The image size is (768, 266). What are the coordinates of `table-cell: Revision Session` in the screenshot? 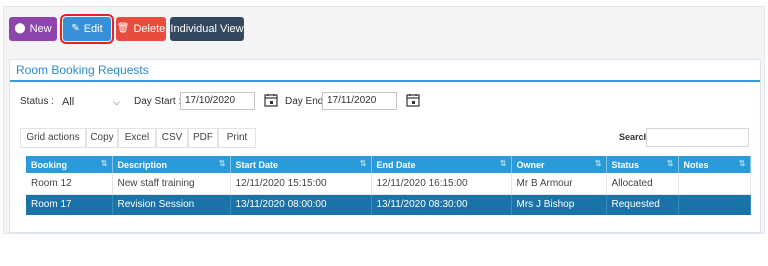 It's located at (171, 204).